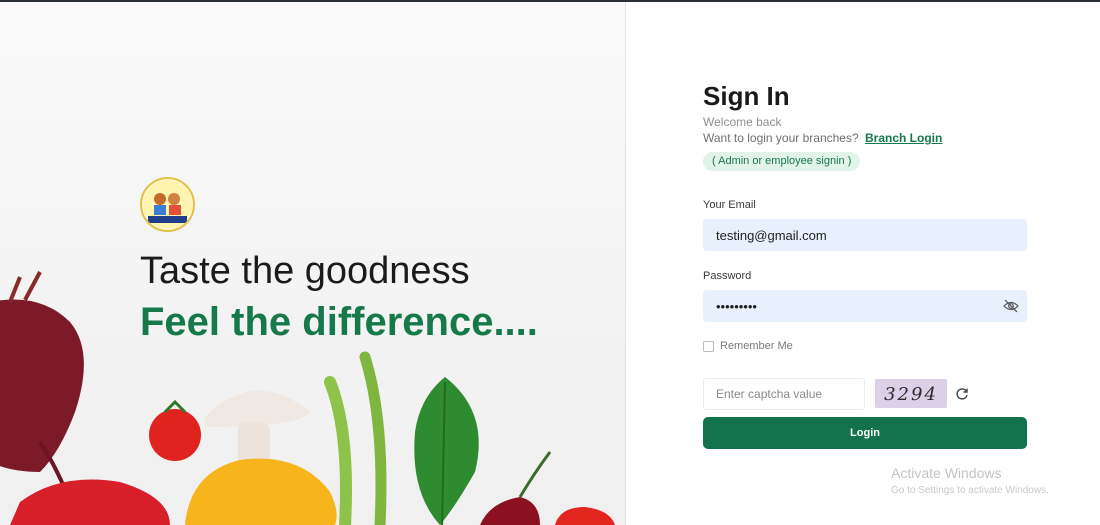 Image resolution: width=1100 pixels, height=525 pixels. I want to click on activate-windows-title: Activate Windows, so click(946, 473).